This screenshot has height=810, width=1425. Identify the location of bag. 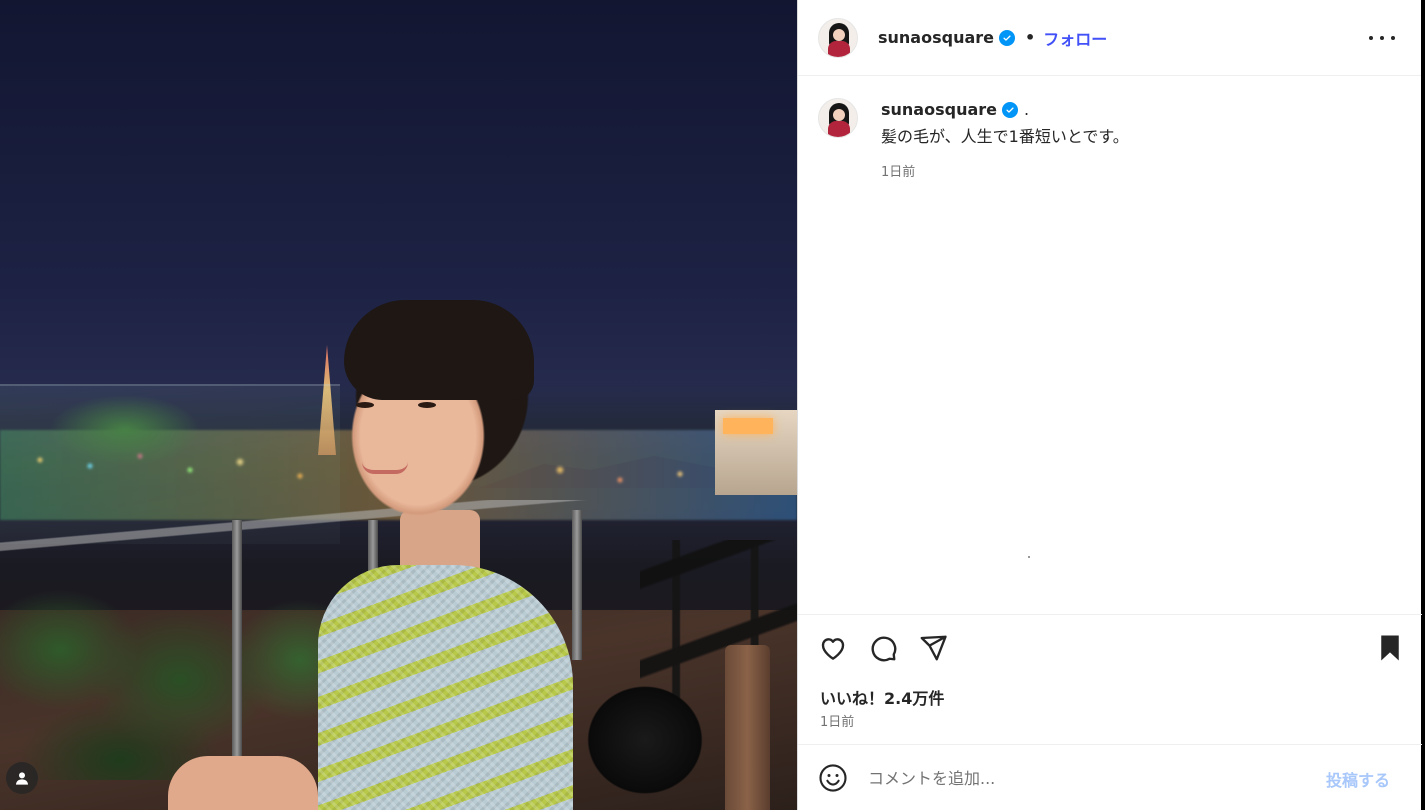
(647, 735).